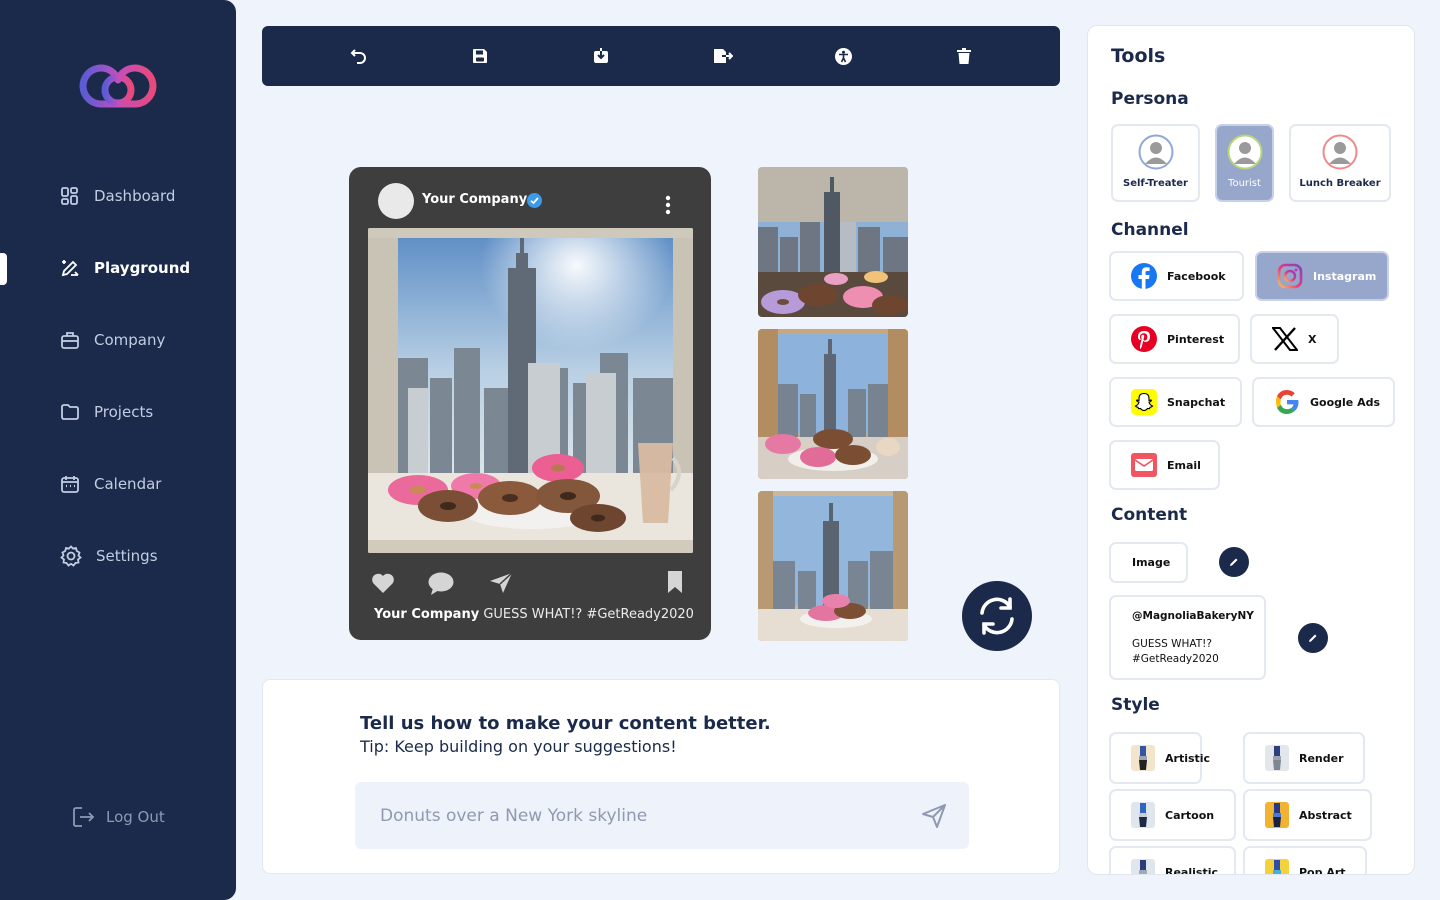 The image size is (1440, 900). What do you see at coordinates (518, 746) in the screenshot?
I see `feedback-tip: Tip: Keep building on your suggestions!` at bounding box center [518, 746].